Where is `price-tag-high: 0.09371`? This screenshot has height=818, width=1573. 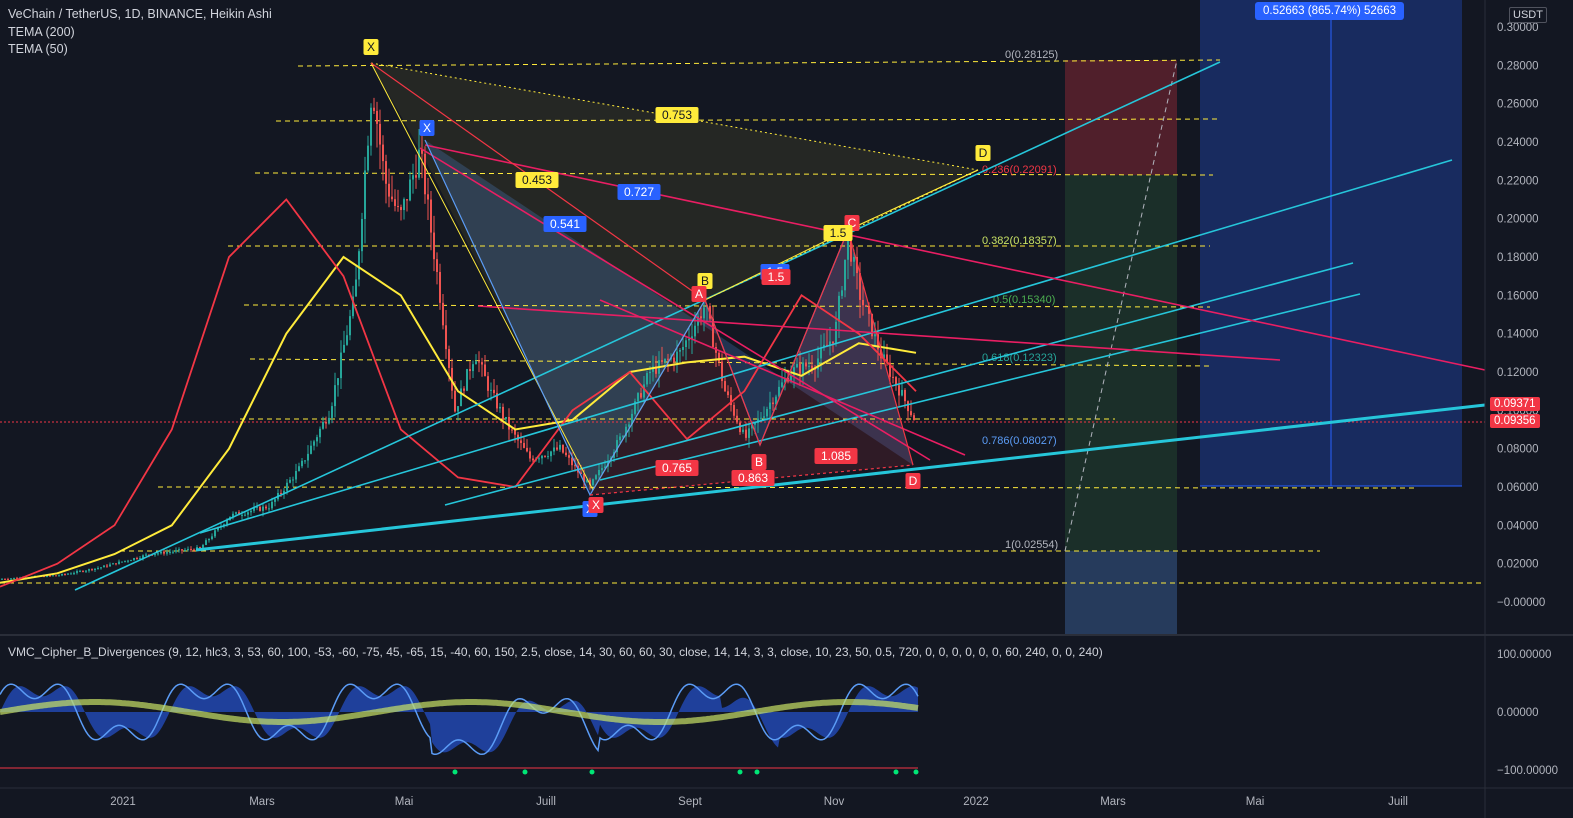 price-tag-high: 0.09371 is located at coordinates (1515, 404).